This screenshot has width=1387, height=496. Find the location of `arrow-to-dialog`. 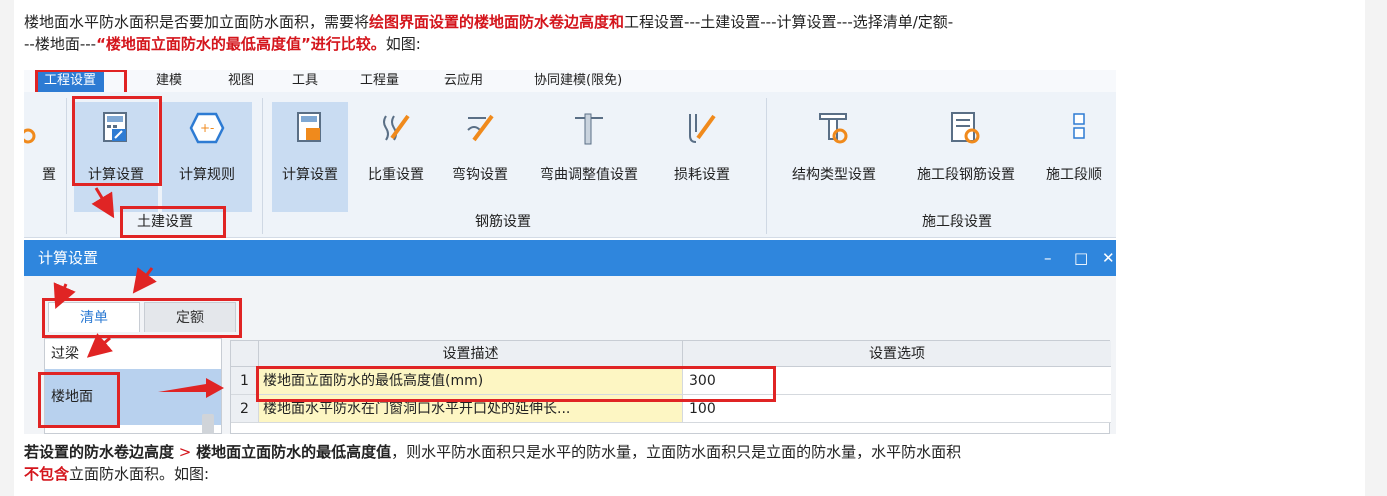

arrow-to-dialog is located at coordinates (144, 280).